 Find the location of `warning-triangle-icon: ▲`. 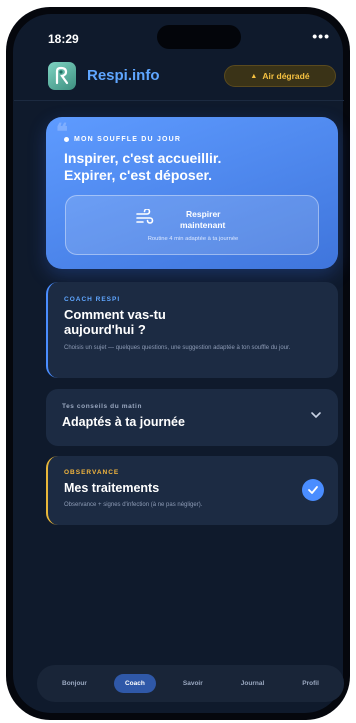

warning-triangle-icon: ▲ is located at coordinates (254, 76).